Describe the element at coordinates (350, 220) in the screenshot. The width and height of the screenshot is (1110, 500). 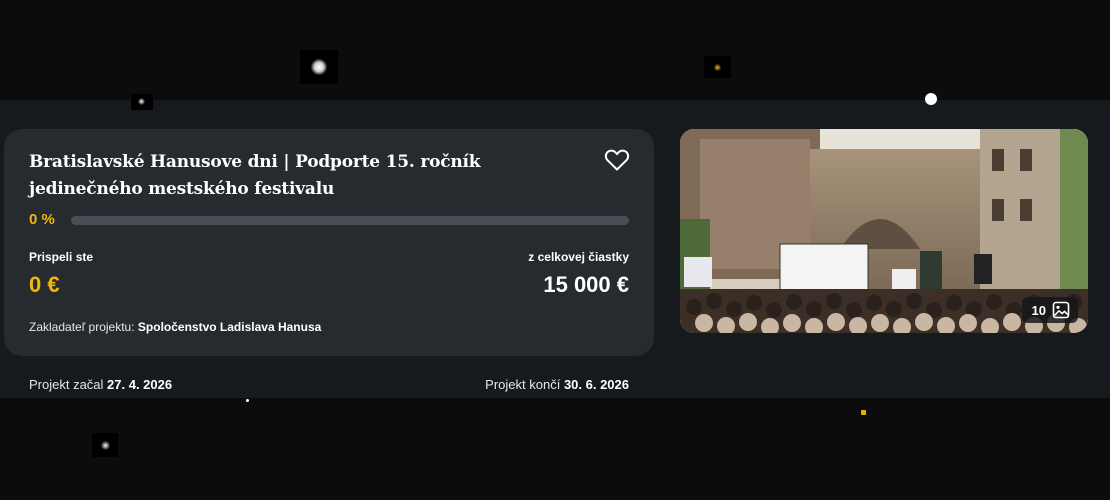
I see `progress-bar` at that location.